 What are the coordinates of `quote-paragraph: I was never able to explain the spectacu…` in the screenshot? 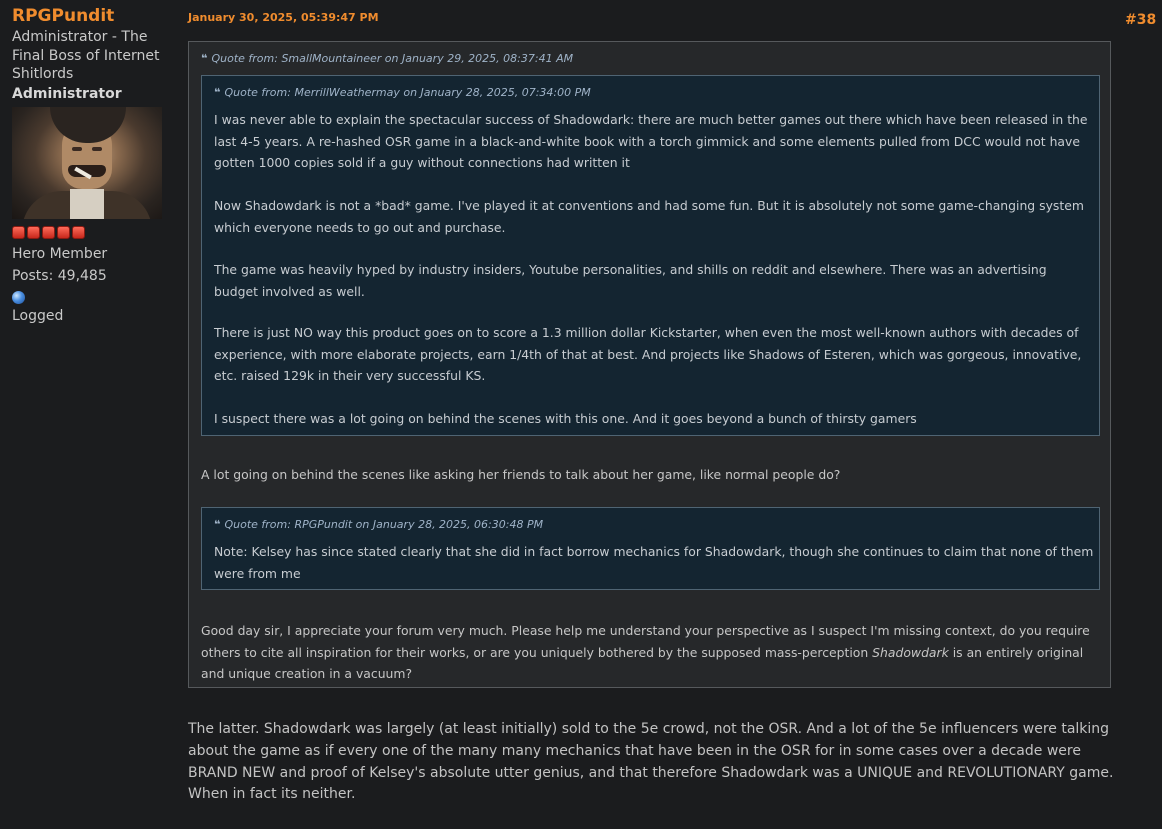 It's located at (651, 141).